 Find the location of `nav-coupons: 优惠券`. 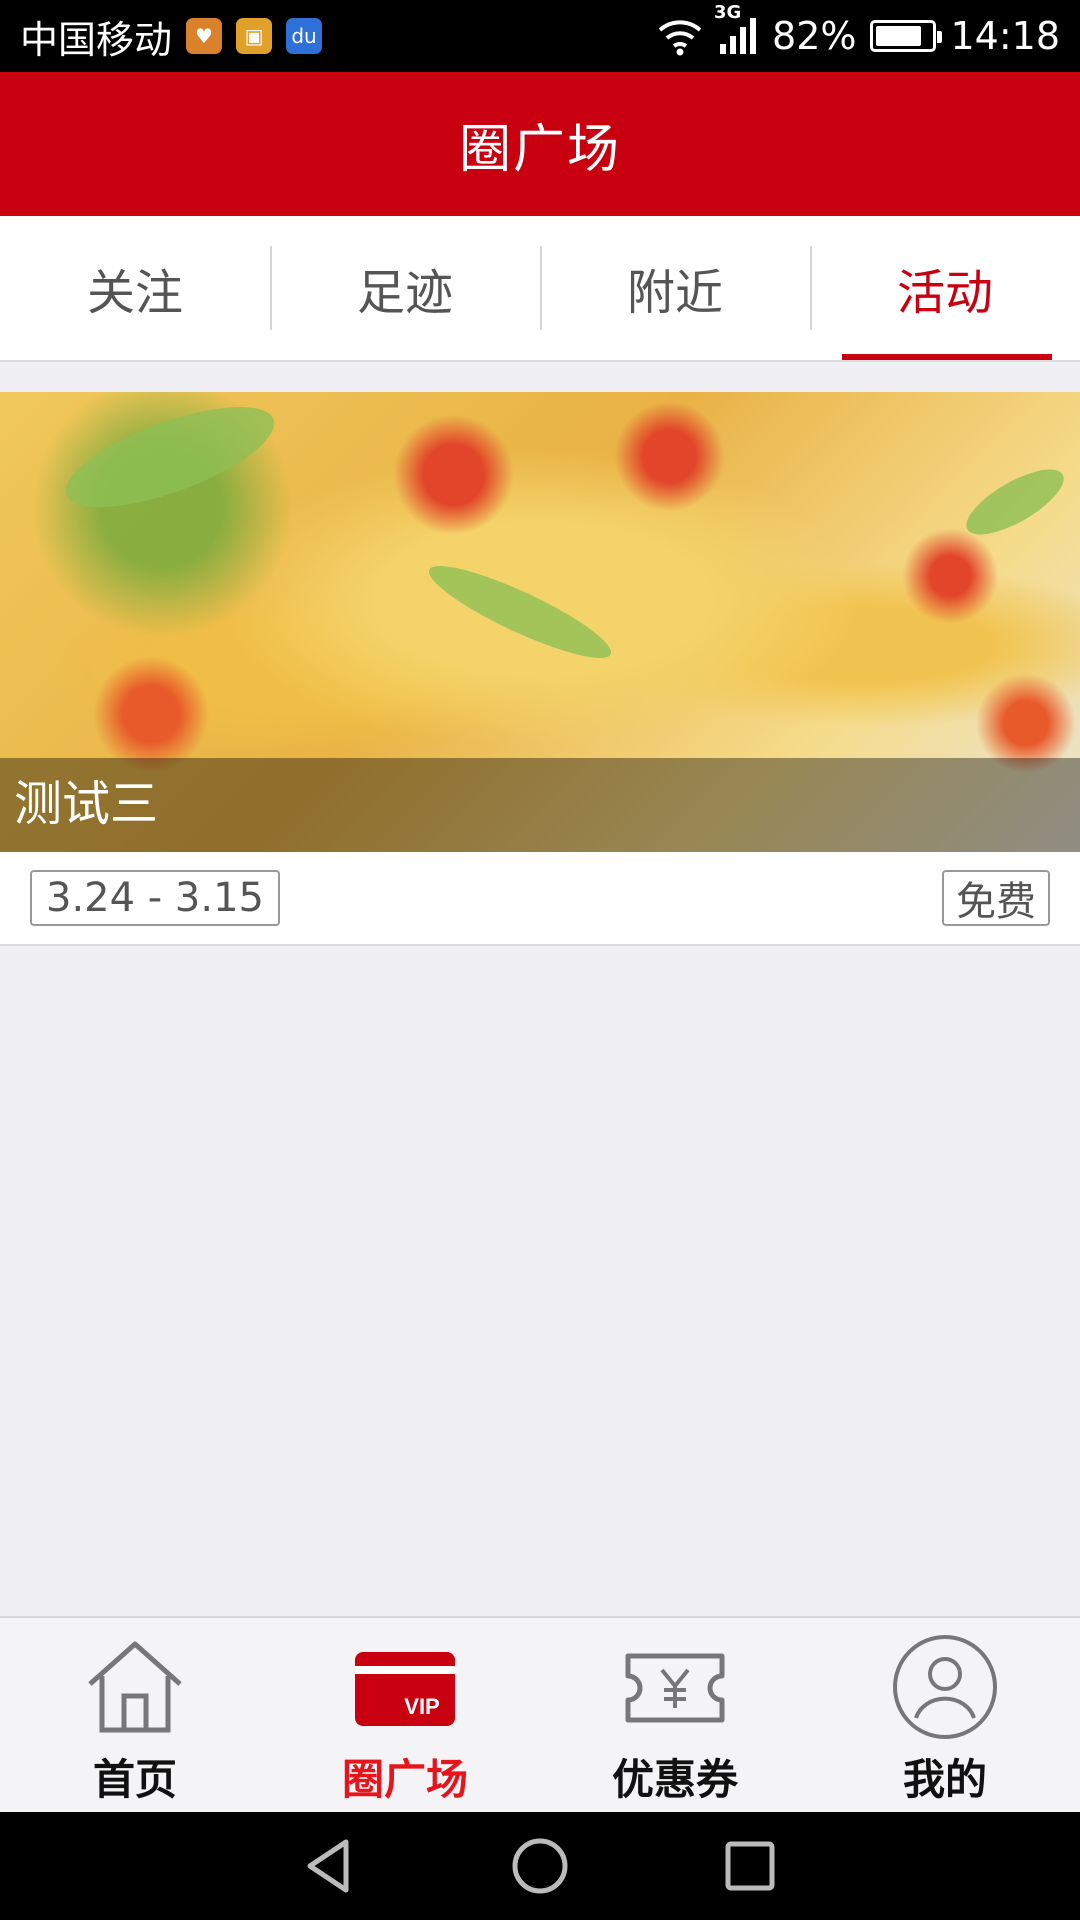

nav-coupons: 优惠券 is located at coordinates (675, 1715).